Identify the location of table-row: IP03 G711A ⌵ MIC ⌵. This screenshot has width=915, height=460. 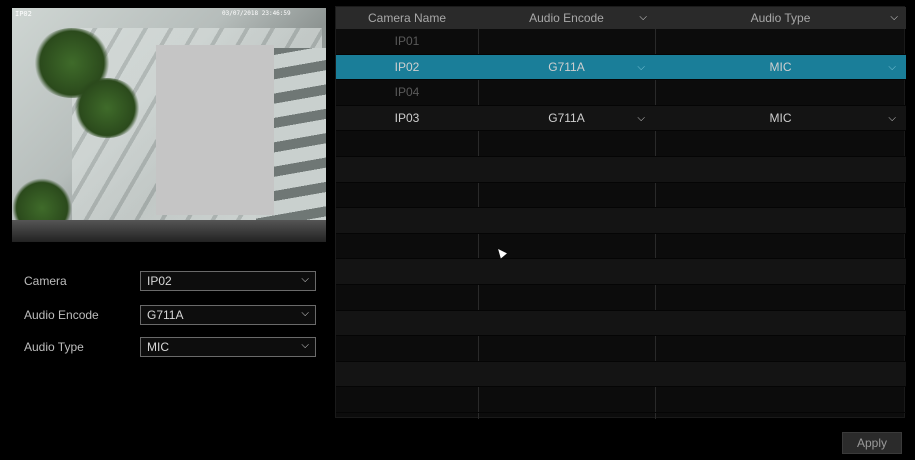
(621, 118).